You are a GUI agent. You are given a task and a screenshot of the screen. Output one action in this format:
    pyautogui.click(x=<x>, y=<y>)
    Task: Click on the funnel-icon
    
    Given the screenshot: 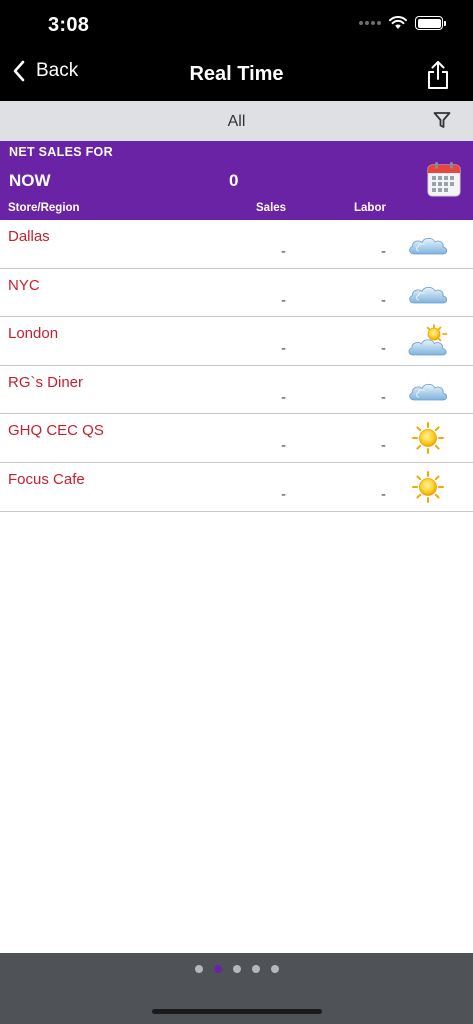 What is the action you would take?
    pyautogui.click(x=442, y=120)
    